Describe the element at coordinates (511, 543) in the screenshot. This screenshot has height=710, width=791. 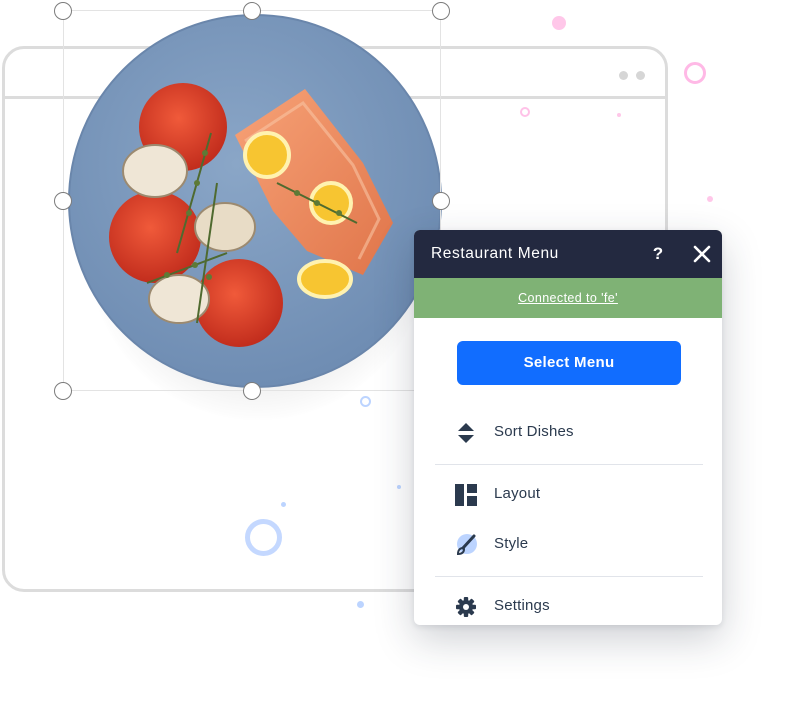
I see `menu-item-label: Style` at that location.